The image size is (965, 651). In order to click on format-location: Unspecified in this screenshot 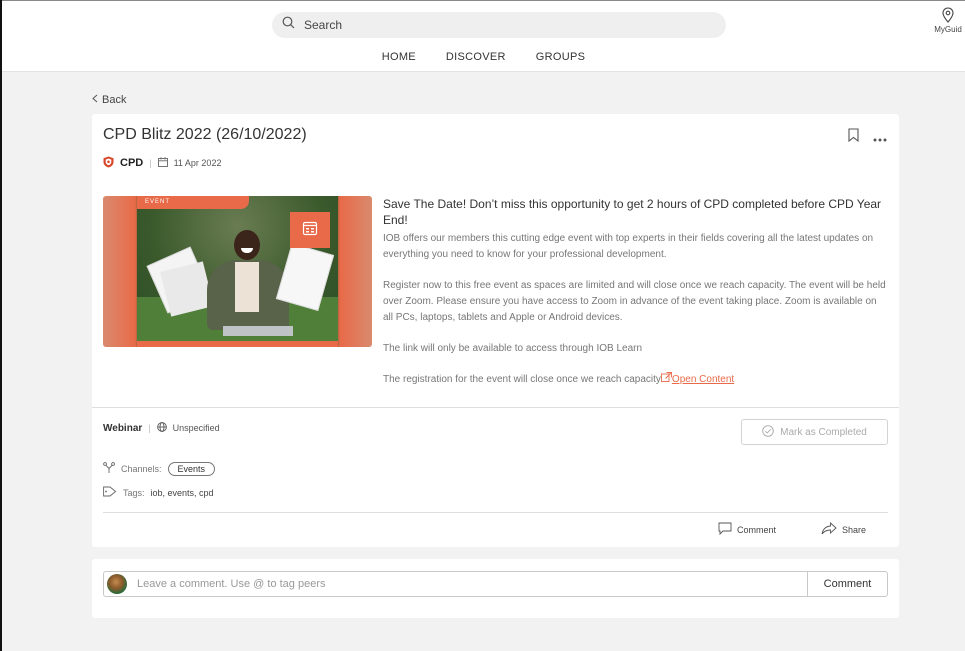, I will do `click(196, 428)`.